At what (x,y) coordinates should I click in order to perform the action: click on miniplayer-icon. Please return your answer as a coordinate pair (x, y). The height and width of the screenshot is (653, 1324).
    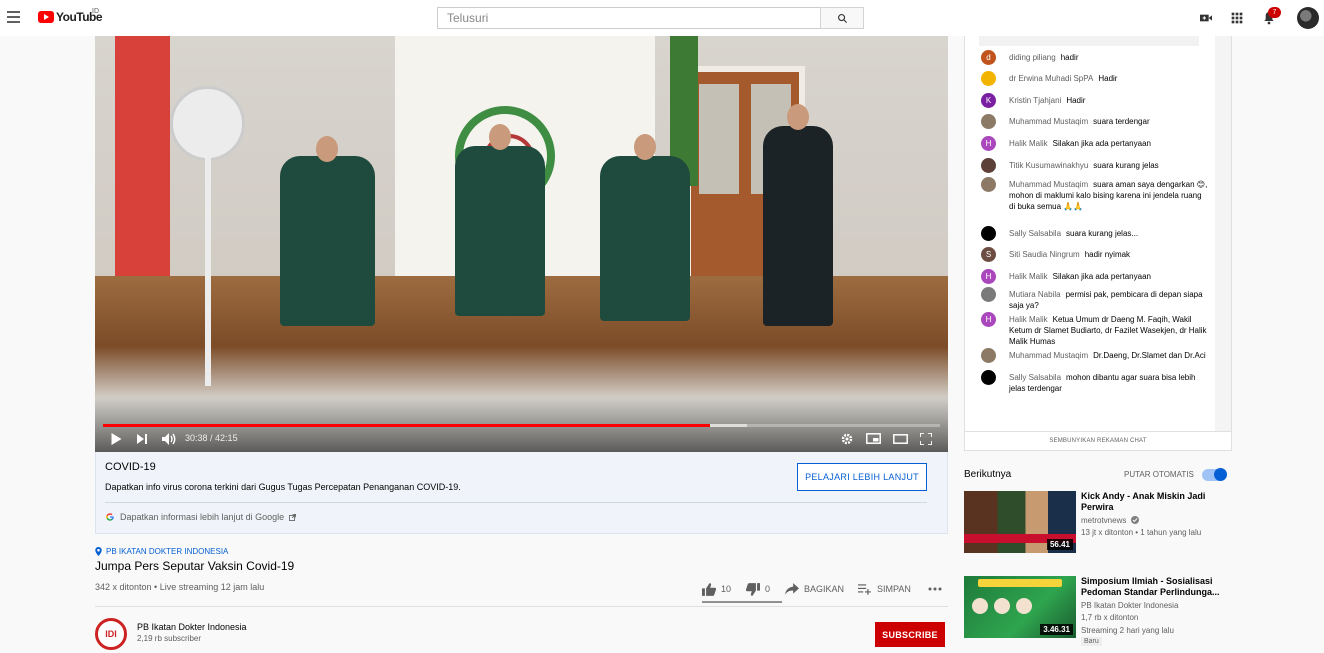
    Looking at the image, I should click on (873, 438).